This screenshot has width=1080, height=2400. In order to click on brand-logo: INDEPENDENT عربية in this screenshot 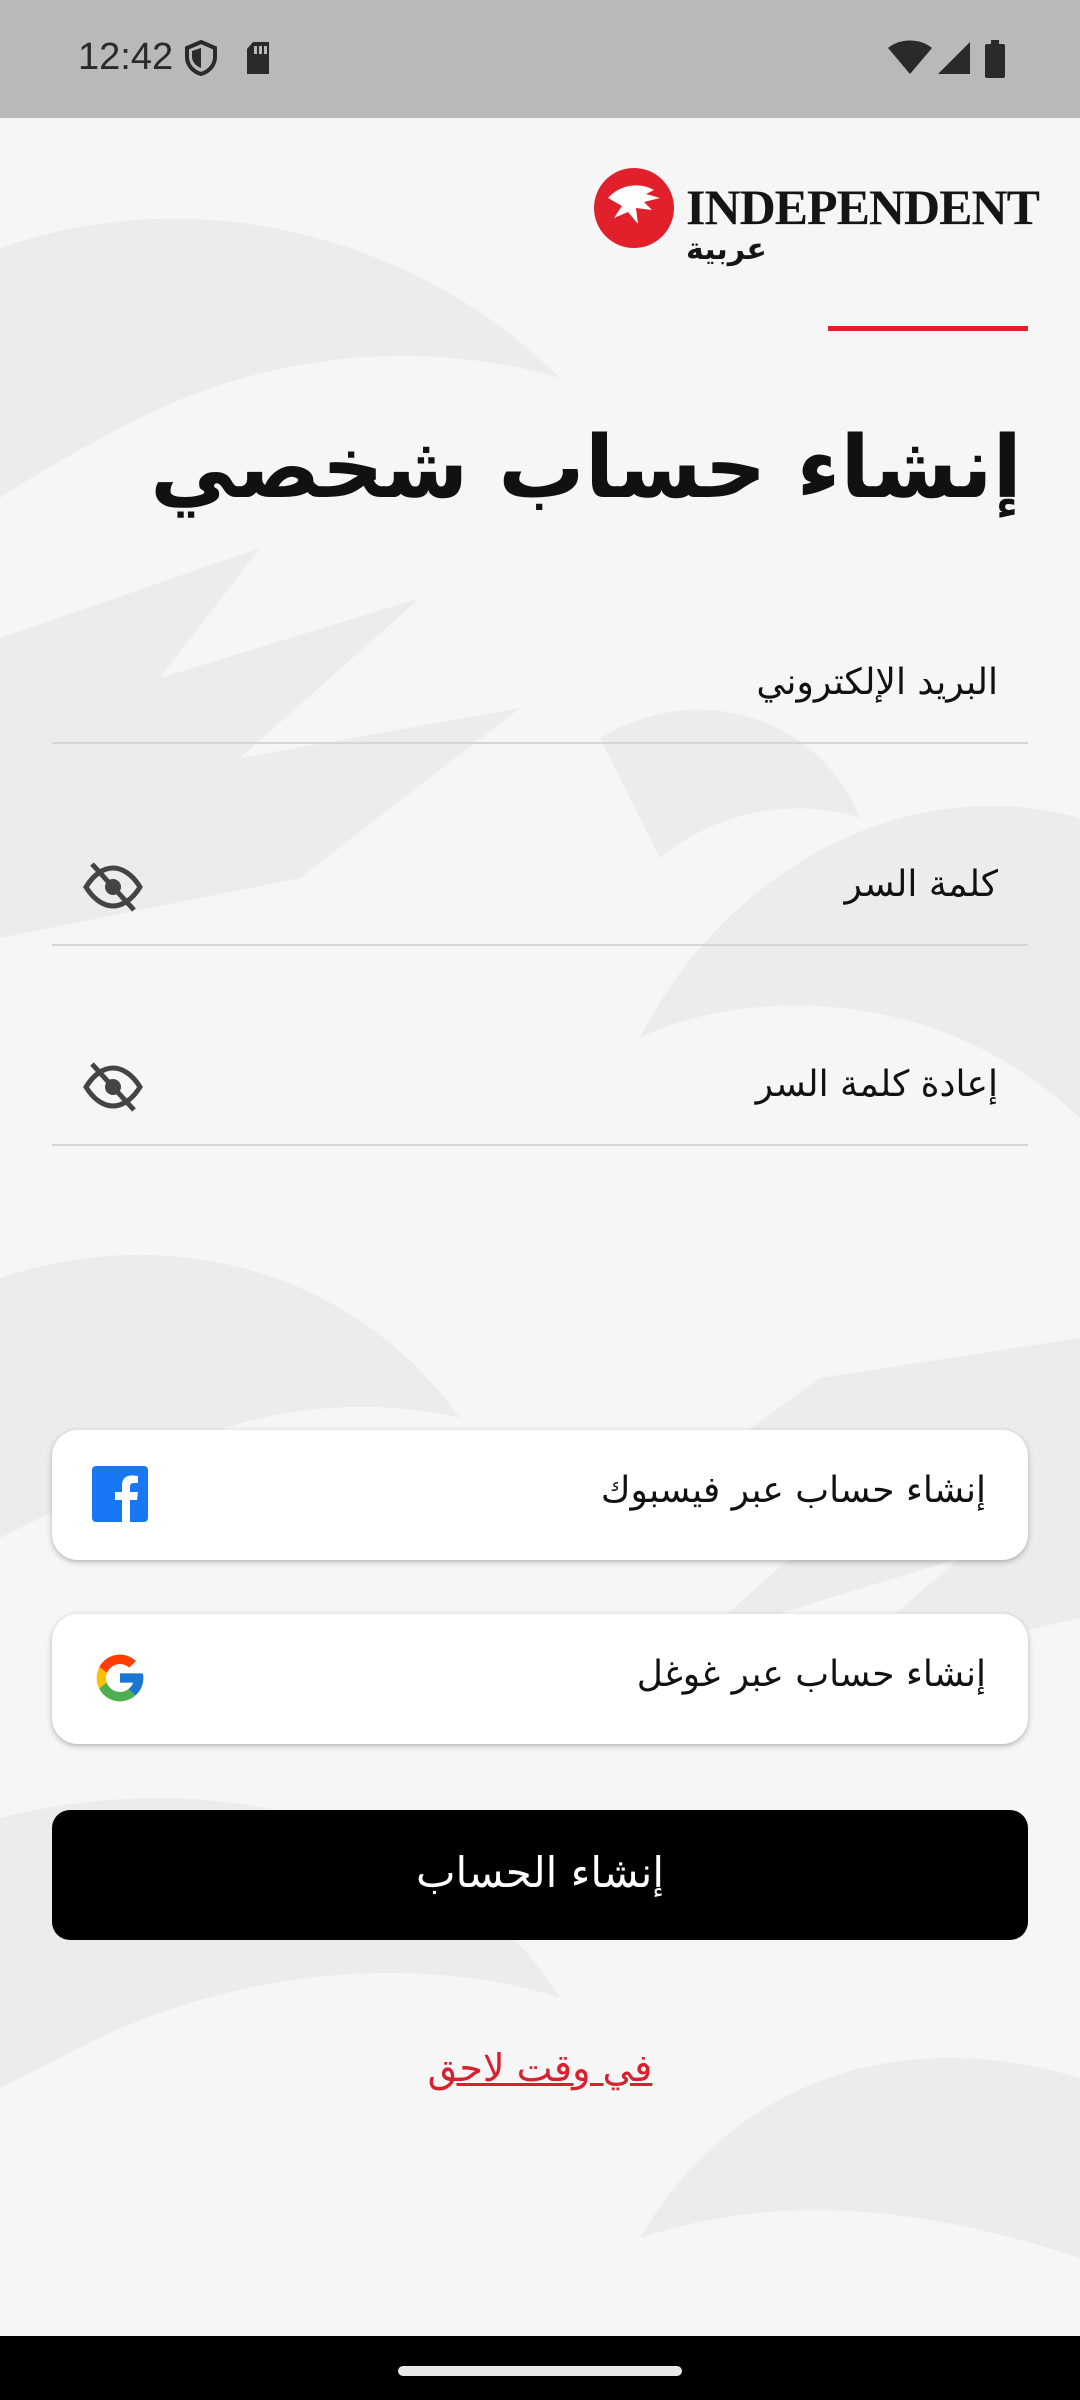, I will do `click(817, 223)`.